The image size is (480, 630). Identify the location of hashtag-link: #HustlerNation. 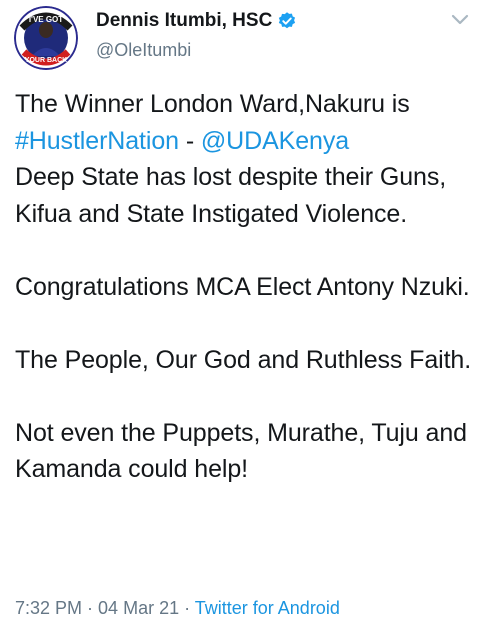
(97, 141).